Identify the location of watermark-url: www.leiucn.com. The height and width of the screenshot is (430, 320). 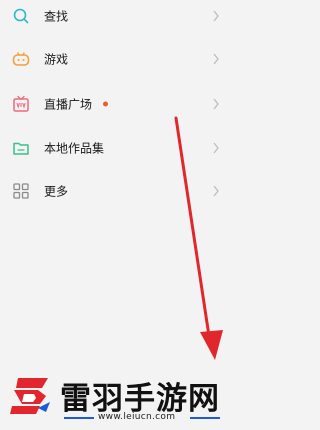
(137, 417).